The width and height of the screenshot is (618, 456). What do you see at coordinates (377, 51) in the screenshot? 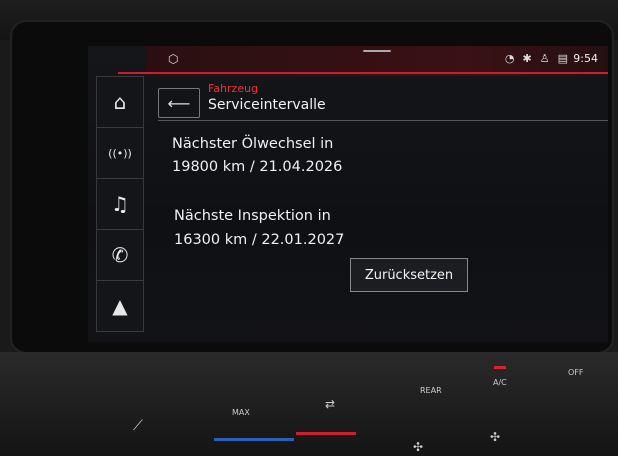
I see `pull-down-handle` at bounding box center [377, 51].